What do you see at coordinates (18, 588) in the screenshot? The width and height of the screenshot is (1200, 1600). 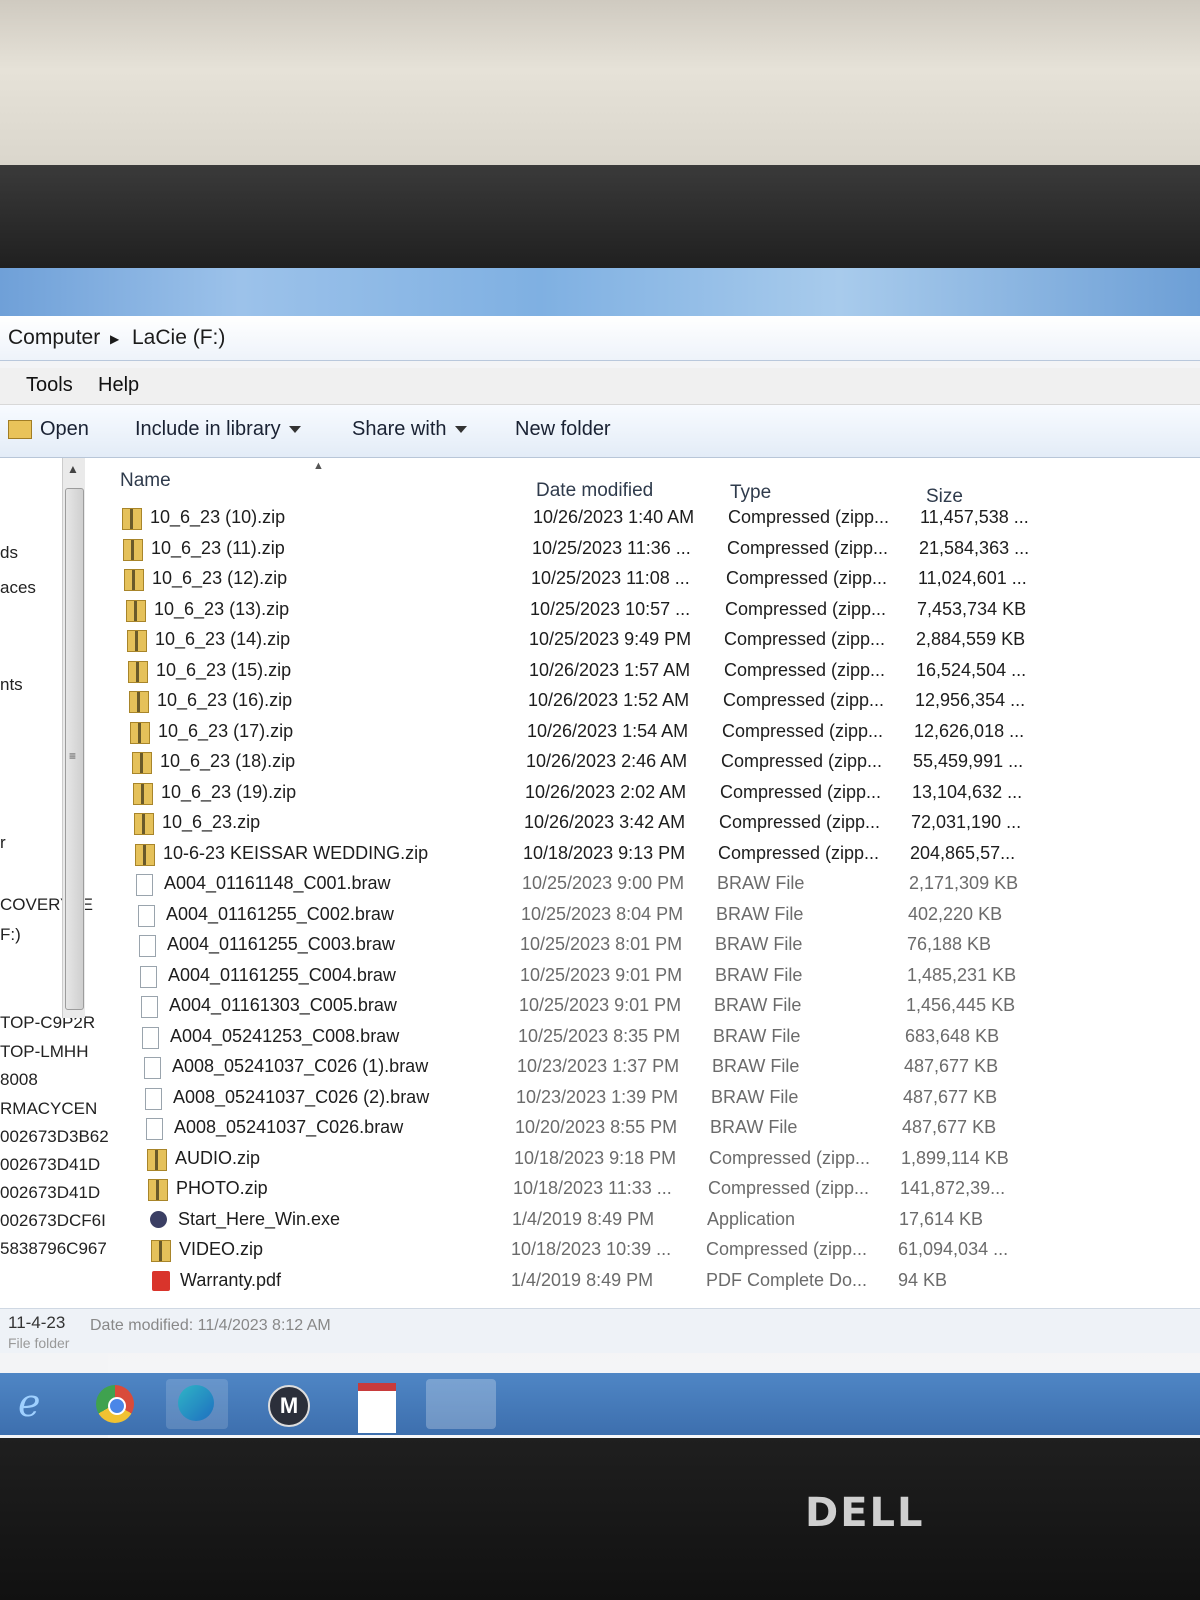 I see `nav-item: aces` at bounding box center [18, 588].